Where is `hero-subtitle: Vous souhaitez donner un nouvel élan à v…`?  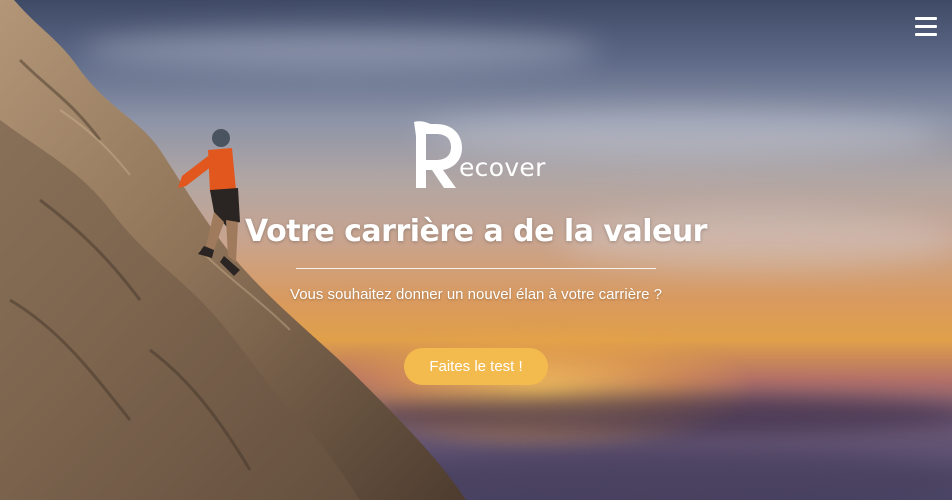
hero-subtitle: Vous souhaitez donner un nouvel élan à v… is located at coordinates (476, 294).